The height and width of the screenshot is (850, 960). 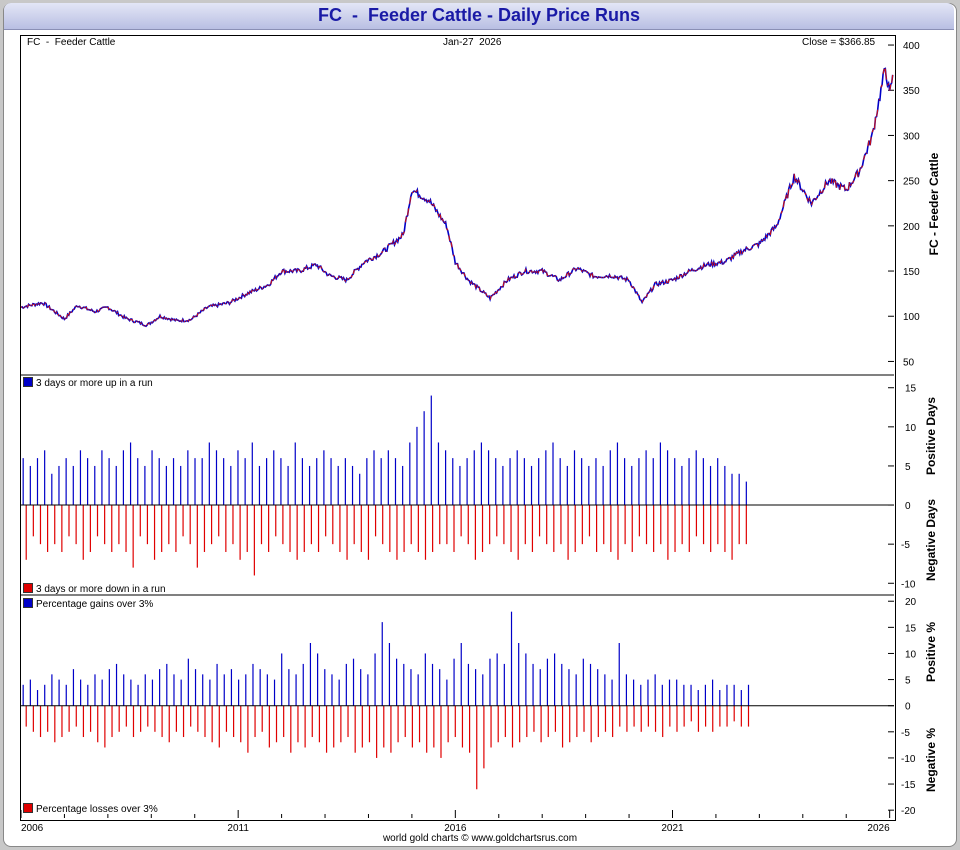 I want to click on y-tick-label: -20, so click(x=908, y=811).